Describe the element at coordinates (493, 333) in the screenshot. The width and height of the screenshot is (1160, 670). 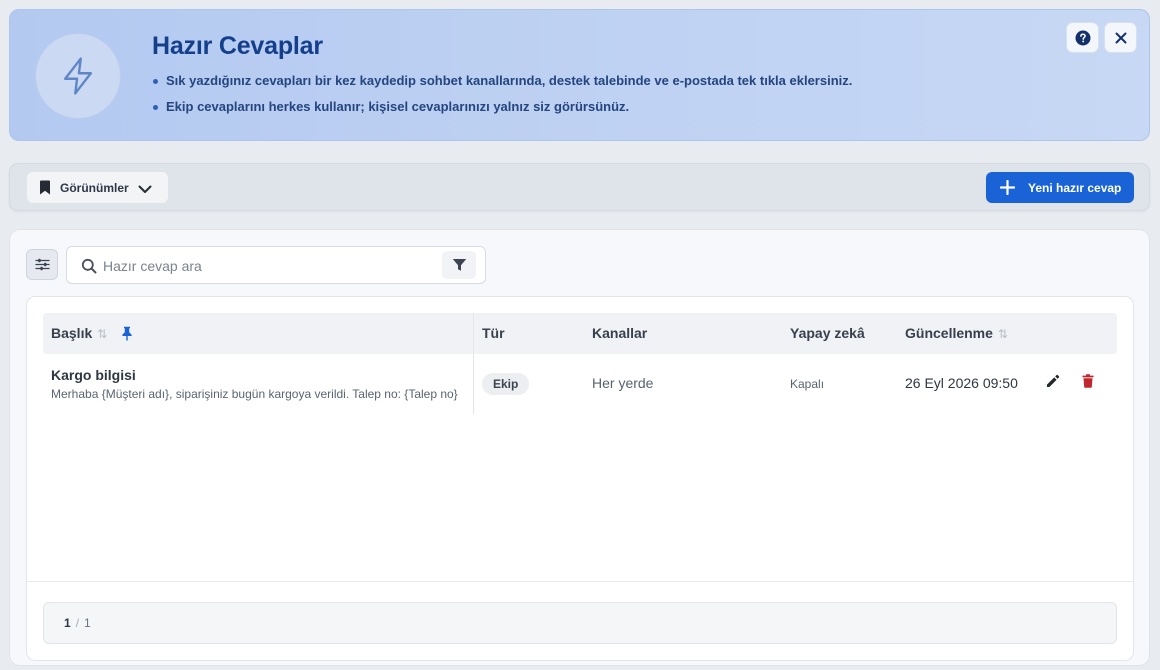
I see `column-header-type: Tür` at that location.